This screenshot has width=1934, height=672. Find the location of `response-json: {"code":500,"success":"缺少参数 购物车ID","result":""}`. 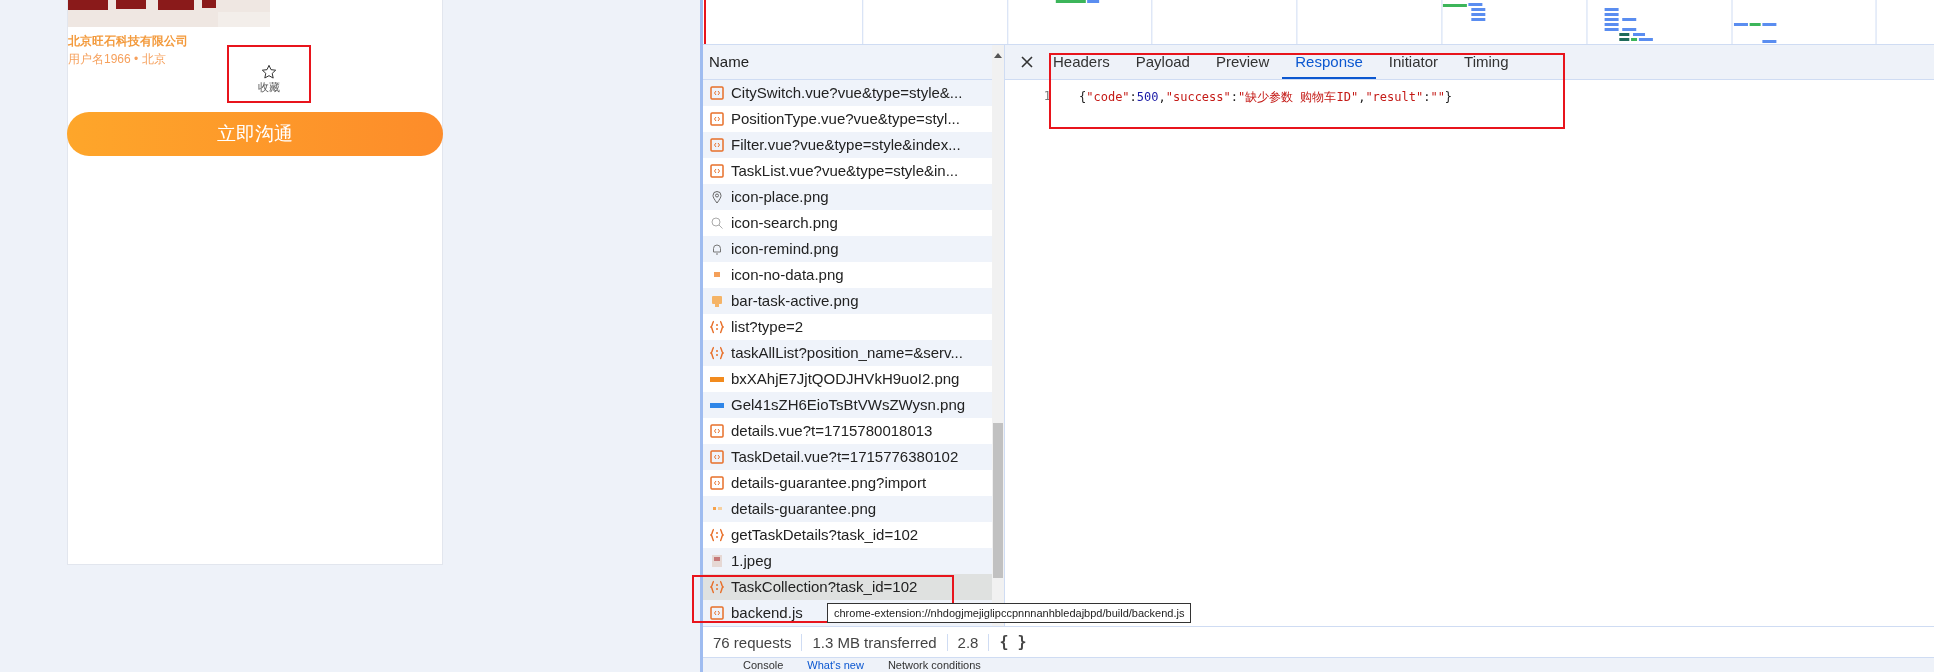

response-json: {"code":500,"success":"缺少参数 购物车ID","result":""} is located at coordinates (1266, 97).